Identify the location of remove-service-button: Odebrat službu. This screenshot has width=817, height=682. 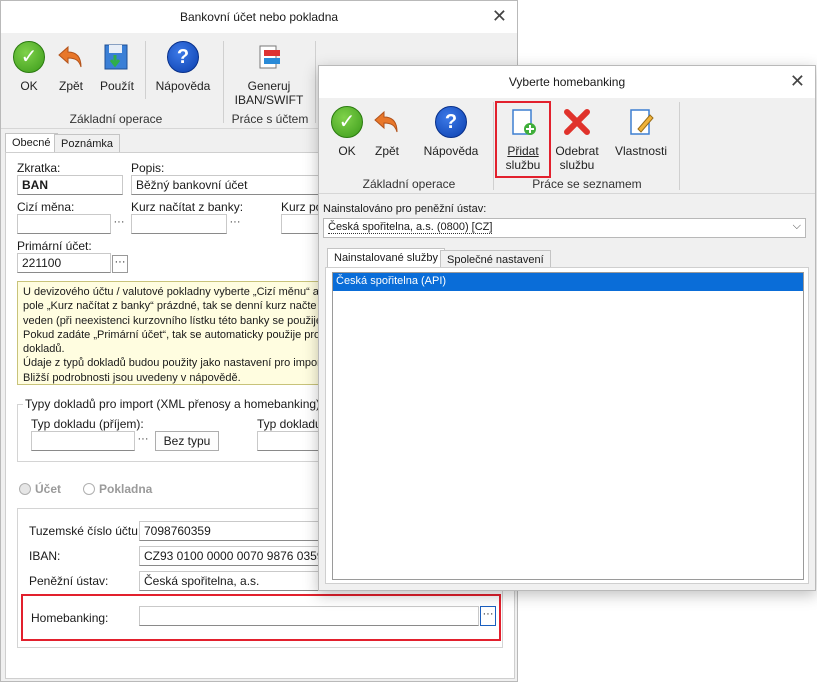
(577, 139).